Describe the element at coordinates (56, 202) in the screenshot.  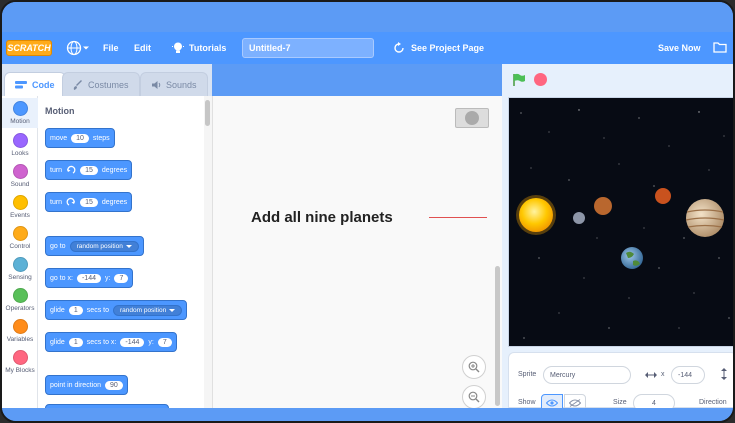
I see `block-text: turn` at that location.